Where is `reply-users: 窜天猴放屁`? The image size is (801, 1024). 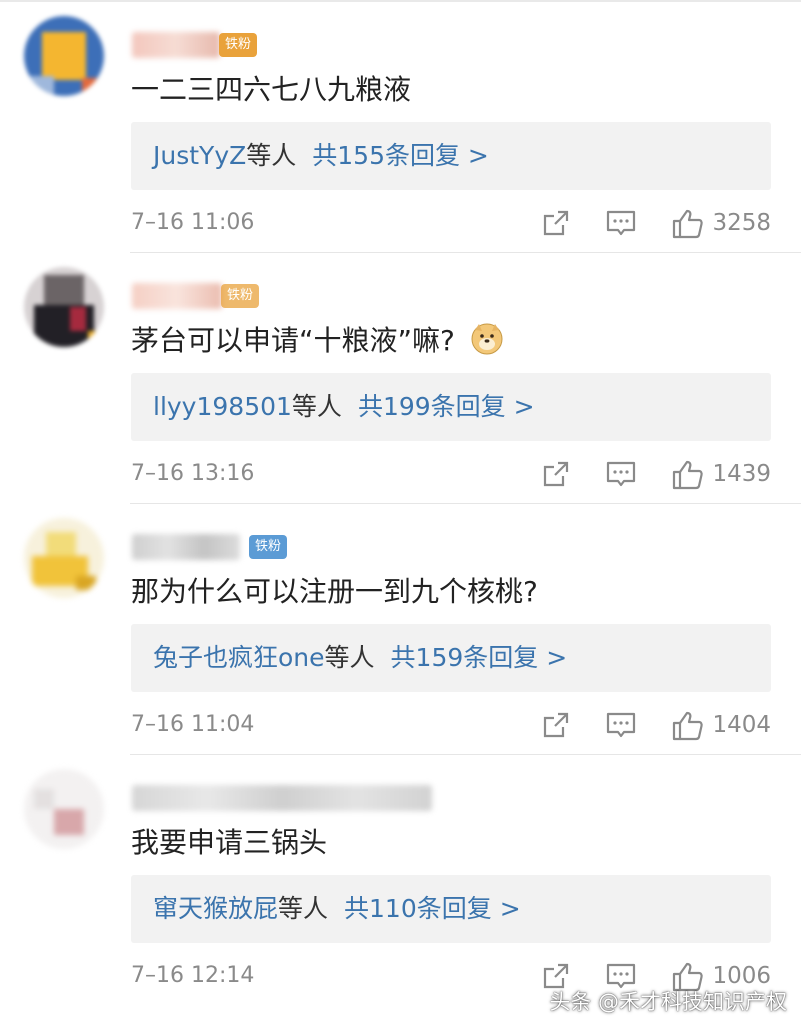
reply-users: 窜天猴放屁 is located at coordinates (215, 908).